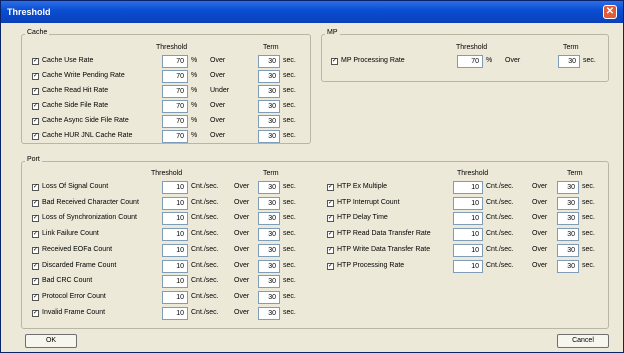 This screenshot has width=624, height=353. I want to click on ok-button: OK, so click(51, 341).